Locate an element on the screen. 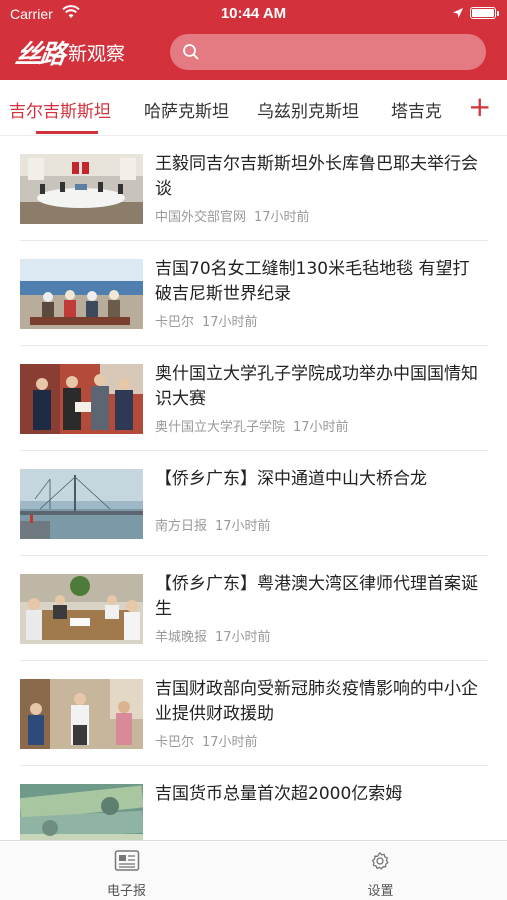 The image size is (507, 900). logo-brand: 丝路 is located at coordinates (39, 54).